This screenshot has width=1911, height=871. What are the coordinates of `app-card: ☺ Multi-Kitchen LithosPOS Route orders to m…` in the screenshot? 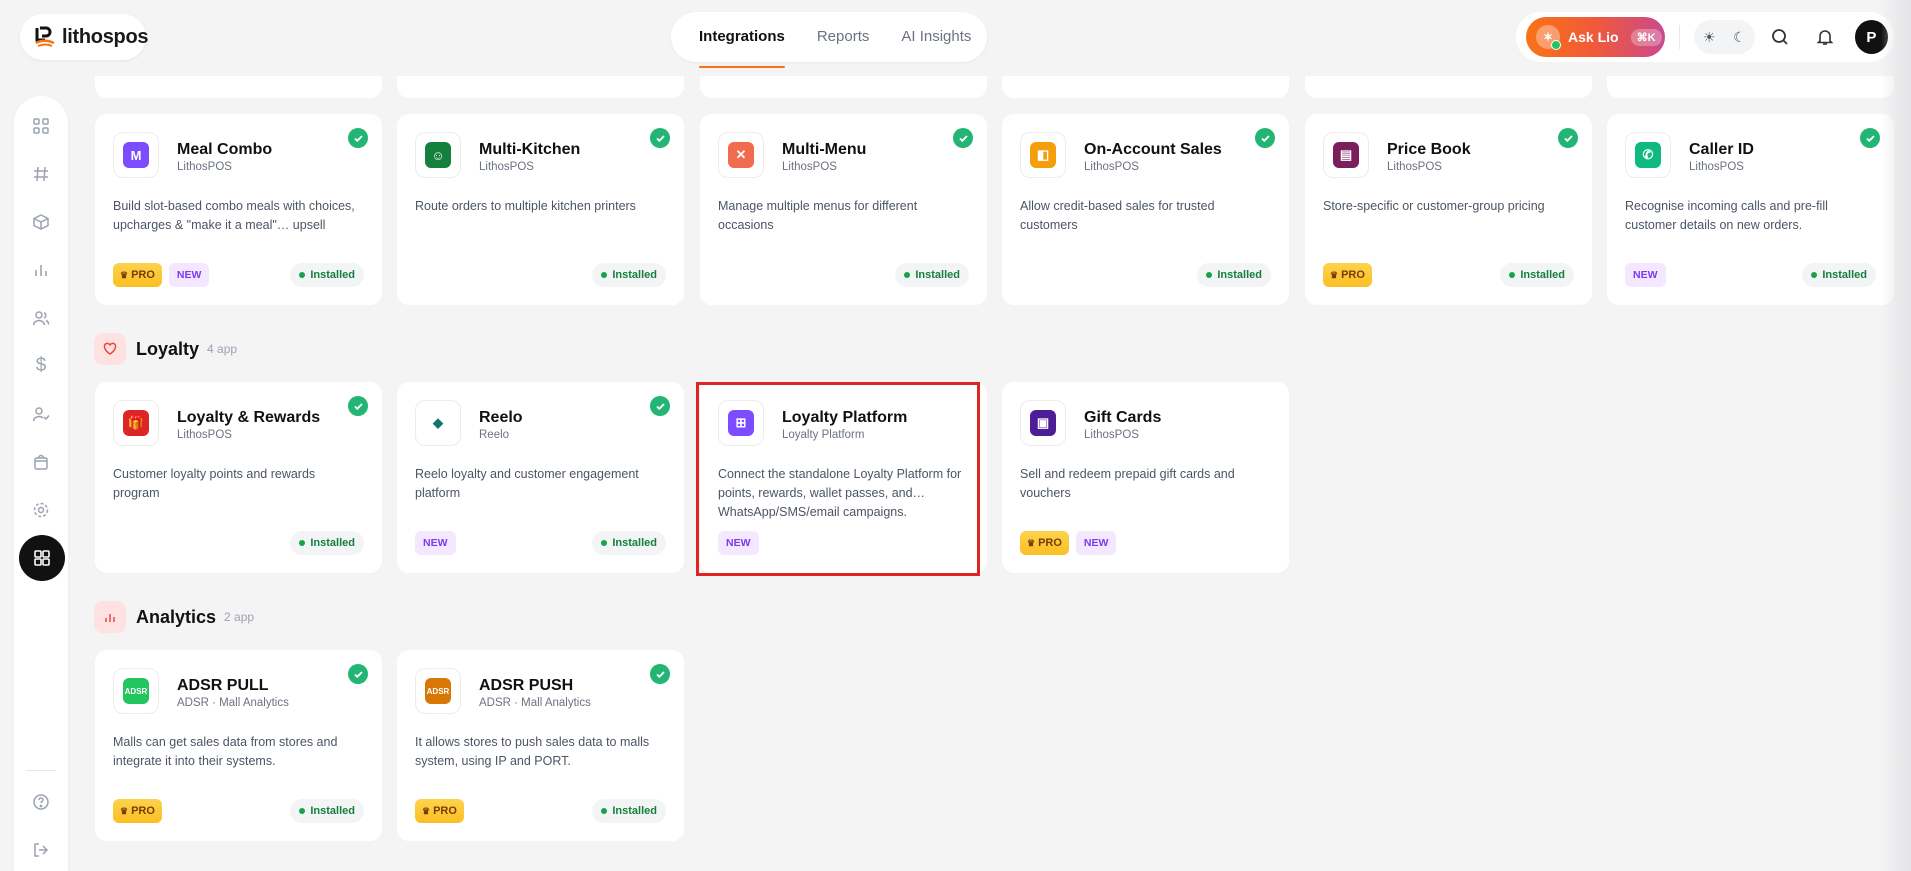 It's located at (540, 209).